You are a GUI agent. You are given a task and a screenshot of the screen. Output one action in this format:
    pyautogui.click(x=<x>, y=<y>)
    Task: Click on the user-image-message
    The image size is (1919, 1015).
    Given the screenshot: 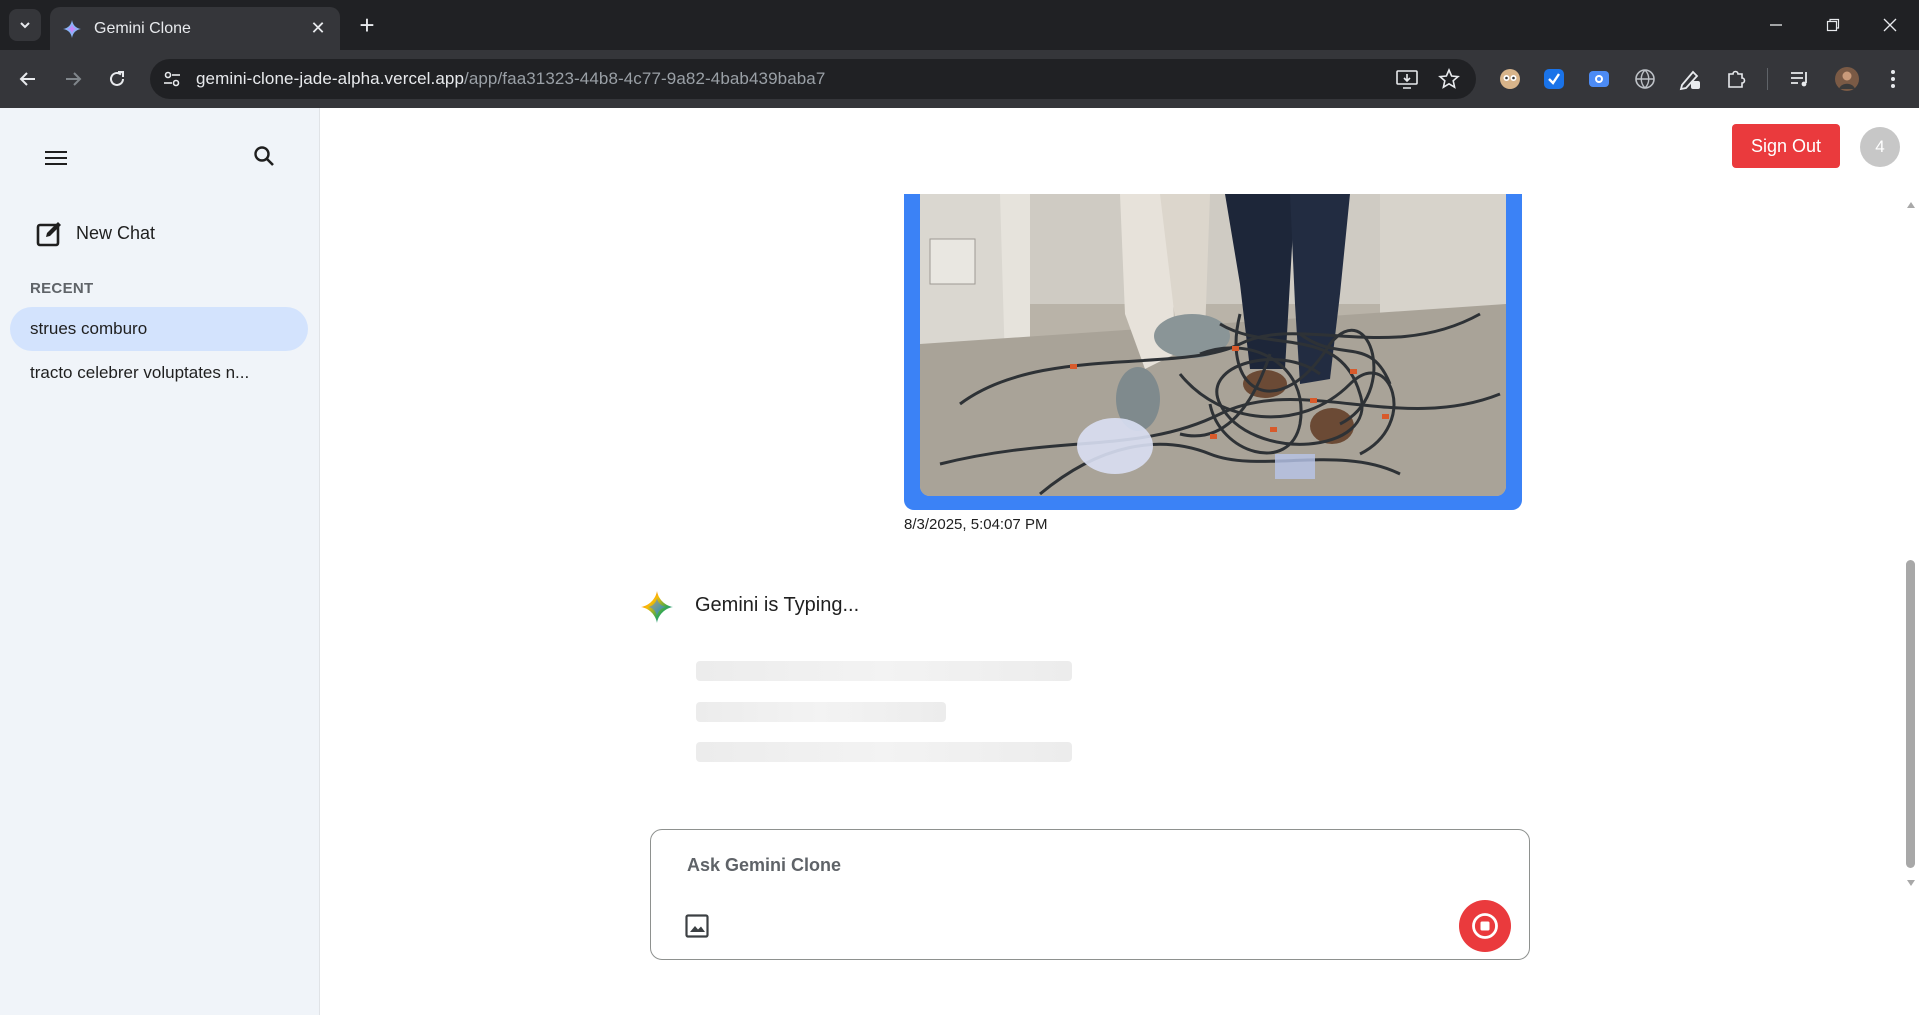 What is the action you would take?
    pyautogui.click(x=1213, y=352)
    